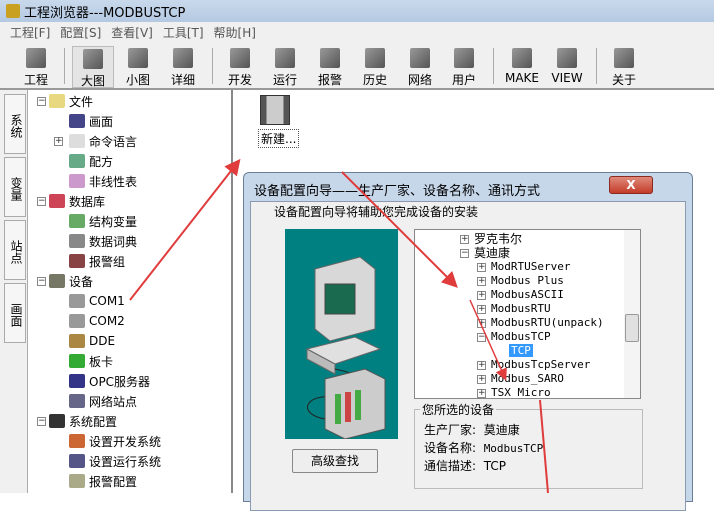 This screenshot has height=511, width=714. What do you see at coordinates (103, 181) in the screenshot?
I see `tree-item: 非线性表` at bounding box center [103, 181].